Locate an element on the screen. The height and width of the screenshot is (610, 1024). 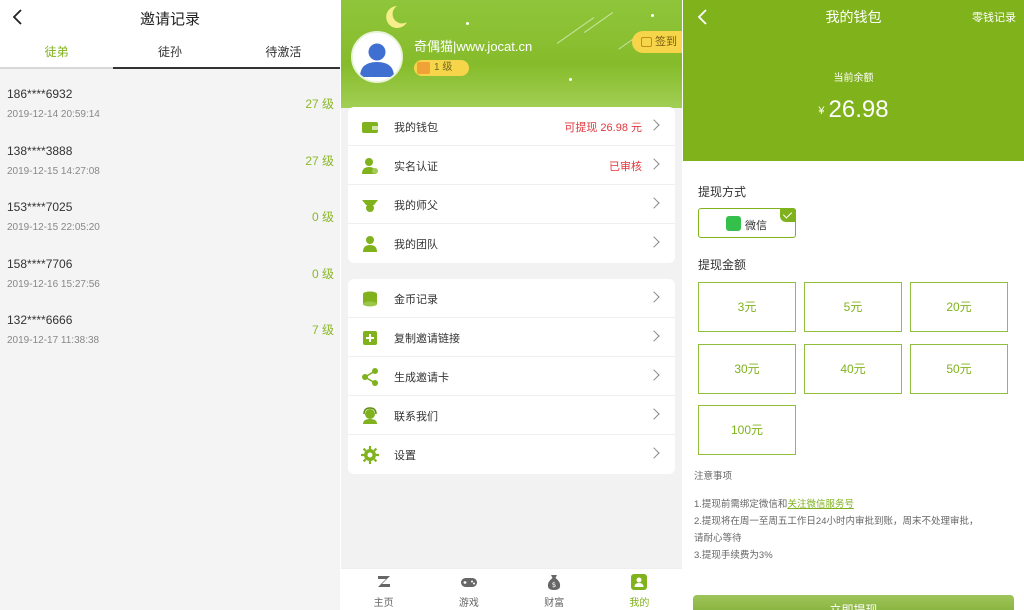
nav-home: 主页 is located at coordinates (383, 589).